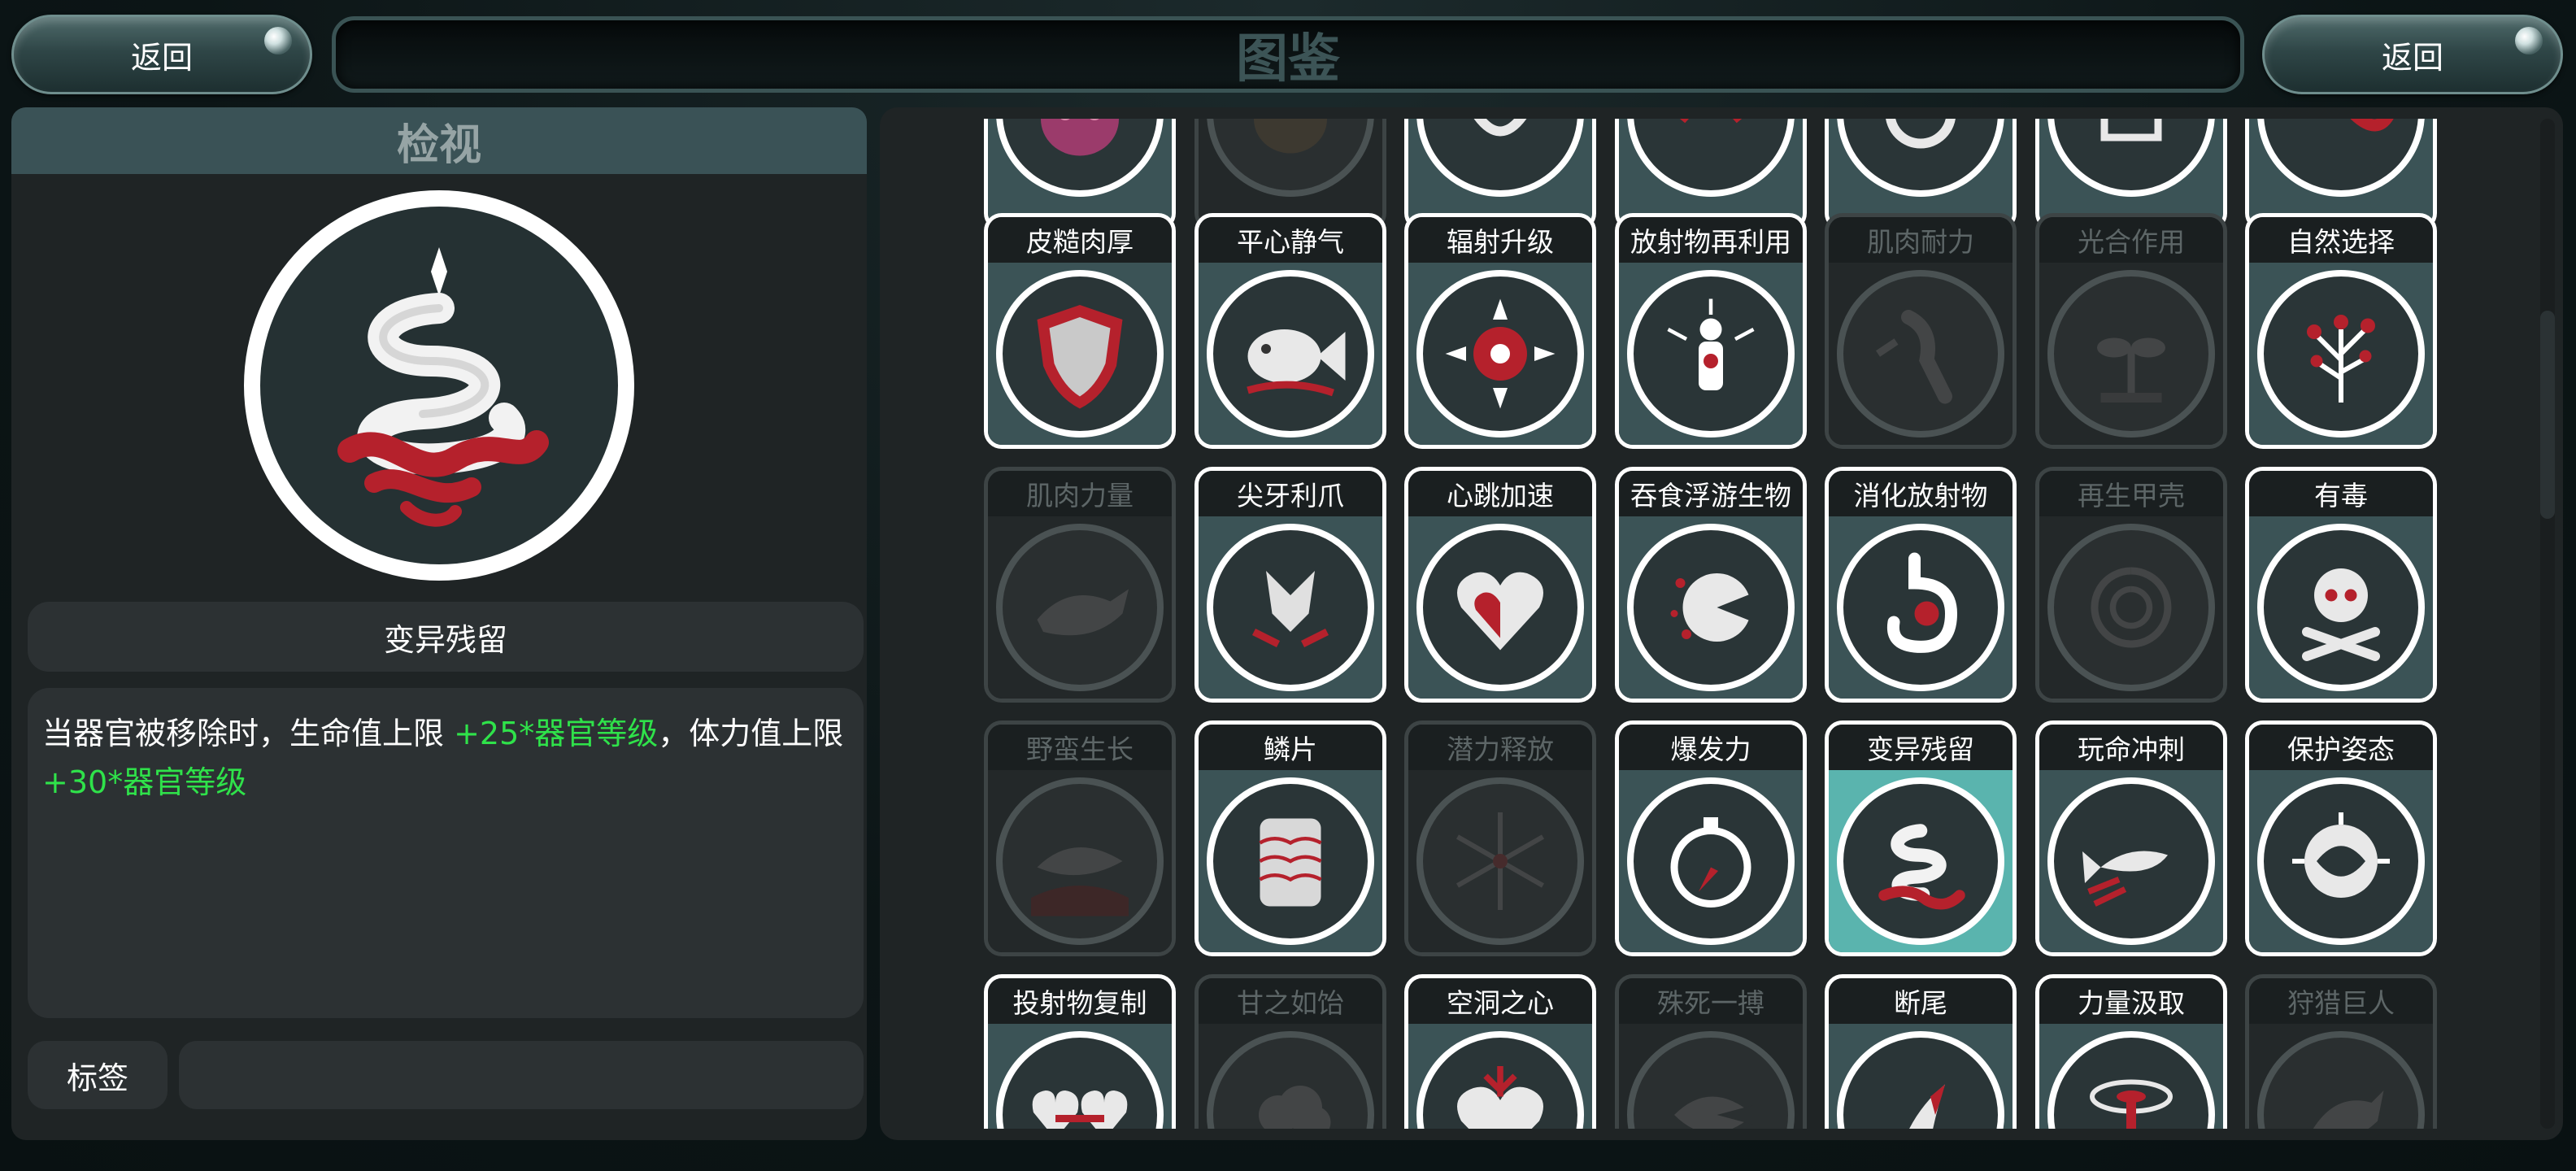 The height and width of the screenshot is (1171, 2576). Describe the element at coordinates (1500, 240) in the screenshot. I see `collection-card-label: 辐射升级` at that location.